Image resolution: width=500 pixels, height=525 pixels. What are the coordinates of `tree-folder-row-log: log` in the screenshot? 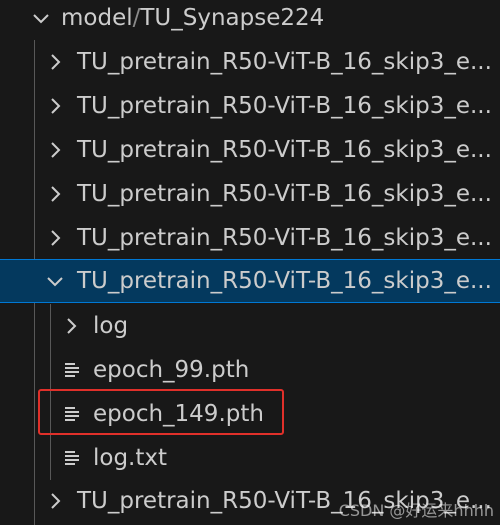 It's located at (250, 326).